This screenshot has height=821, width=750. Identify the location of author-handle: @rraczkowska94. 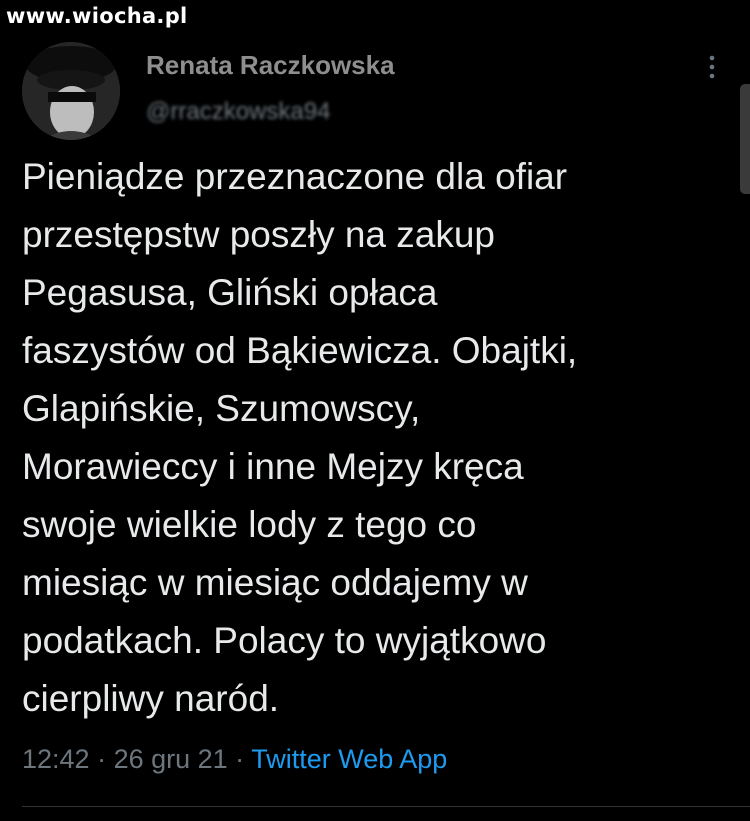
(238, 112).